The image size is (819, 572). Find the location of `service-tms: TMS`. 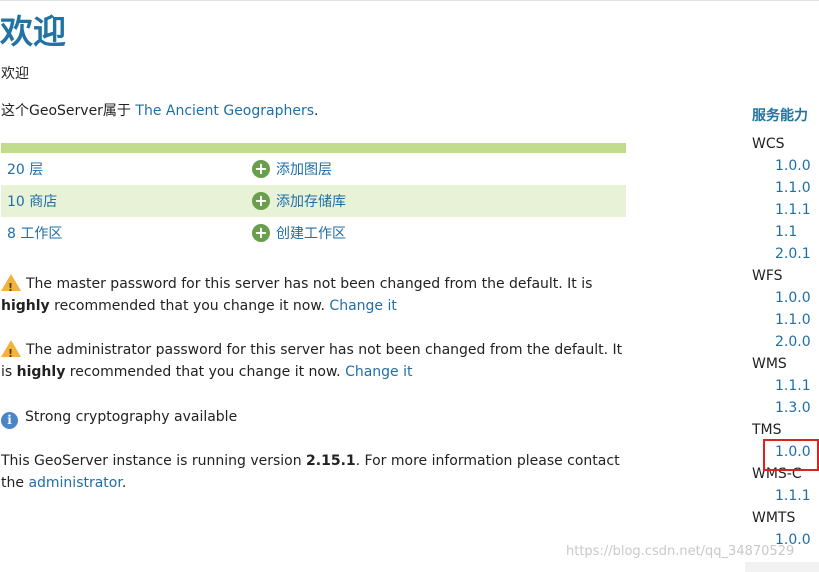

service-tms: TMS is located at coordinates (767, 430).